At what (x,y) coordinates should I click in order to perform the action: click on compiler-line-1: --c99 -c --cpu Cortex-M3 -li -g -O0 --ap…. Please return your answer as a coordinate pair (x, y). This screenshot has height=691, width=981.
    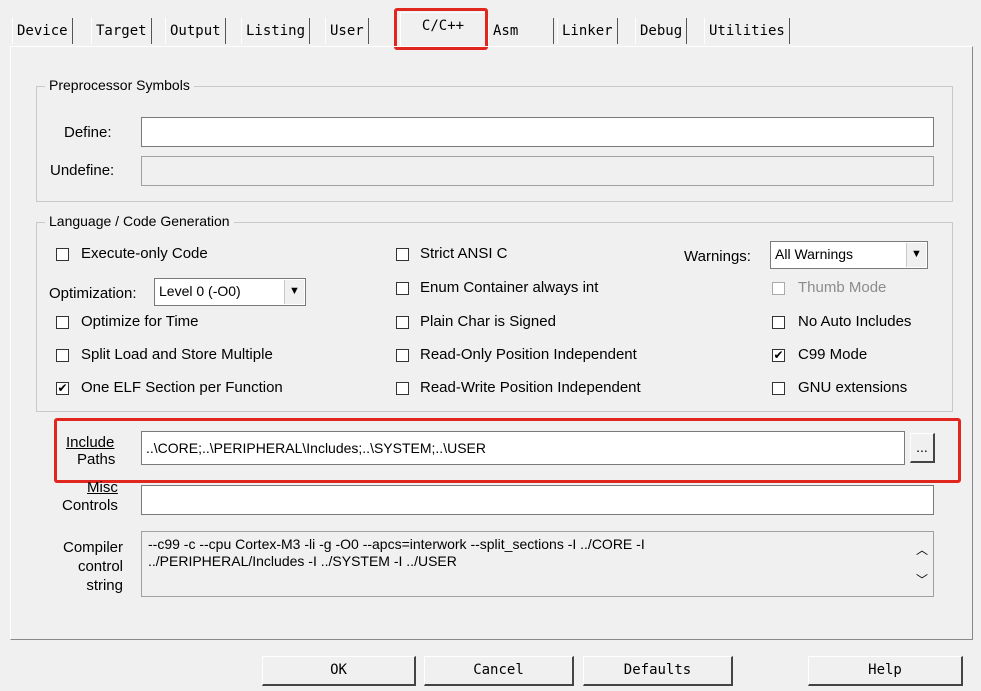
    Looking at the image, I should click on (396, 544).